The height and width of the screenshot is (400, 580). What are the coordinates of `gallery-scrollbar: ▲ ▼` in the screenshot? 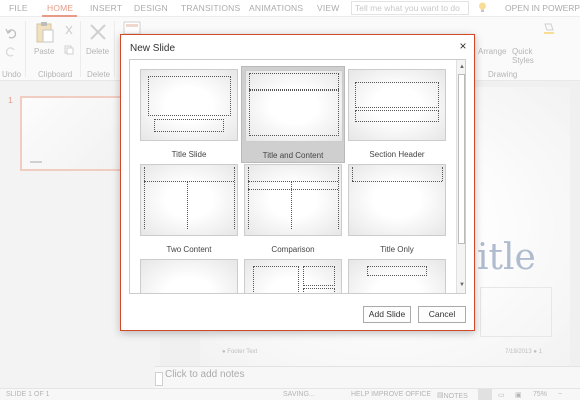 It's located at (460, 176).